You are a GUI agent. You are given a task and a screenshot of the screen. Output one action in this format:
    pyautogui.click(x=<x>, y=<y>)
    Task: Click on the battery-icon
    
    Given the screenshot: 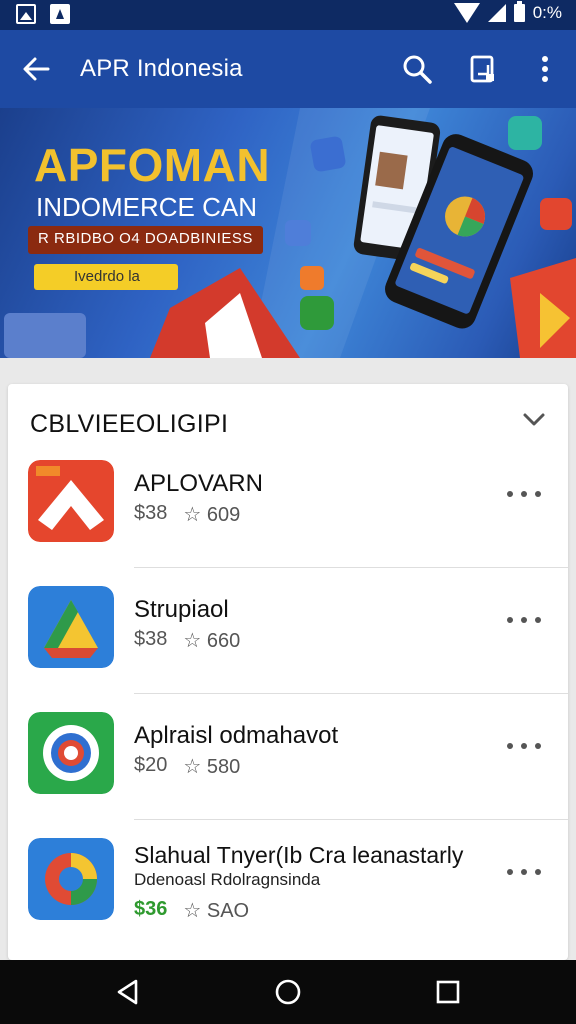 What is the action you would take?
    pyautogui.click(x=519, y=11)
    